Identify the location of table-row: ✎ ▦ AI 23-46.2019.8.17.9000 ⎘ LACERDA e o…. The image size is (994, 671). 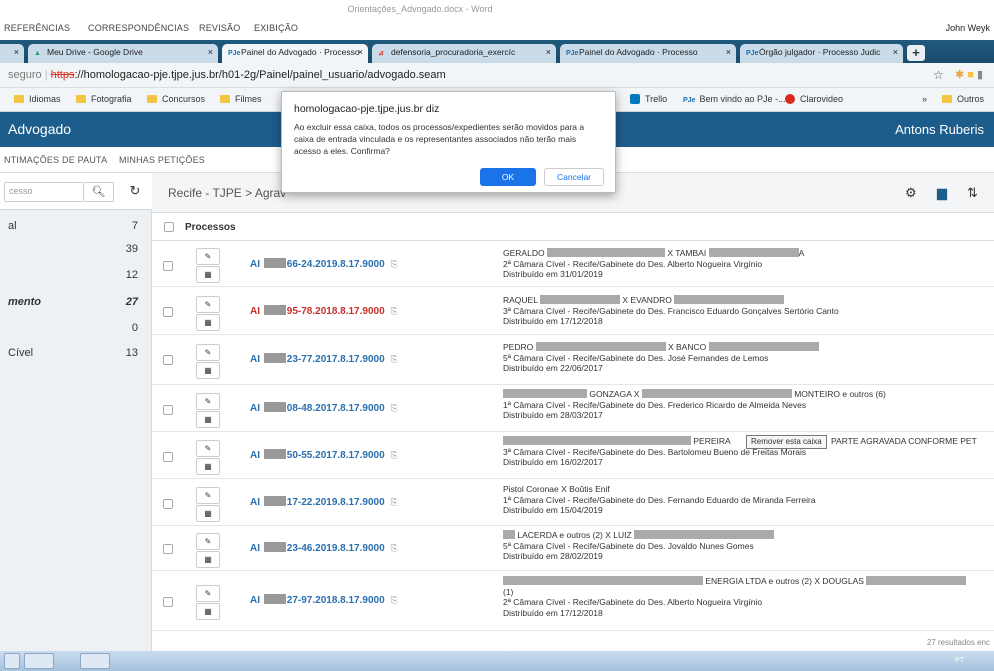
(573, 548).